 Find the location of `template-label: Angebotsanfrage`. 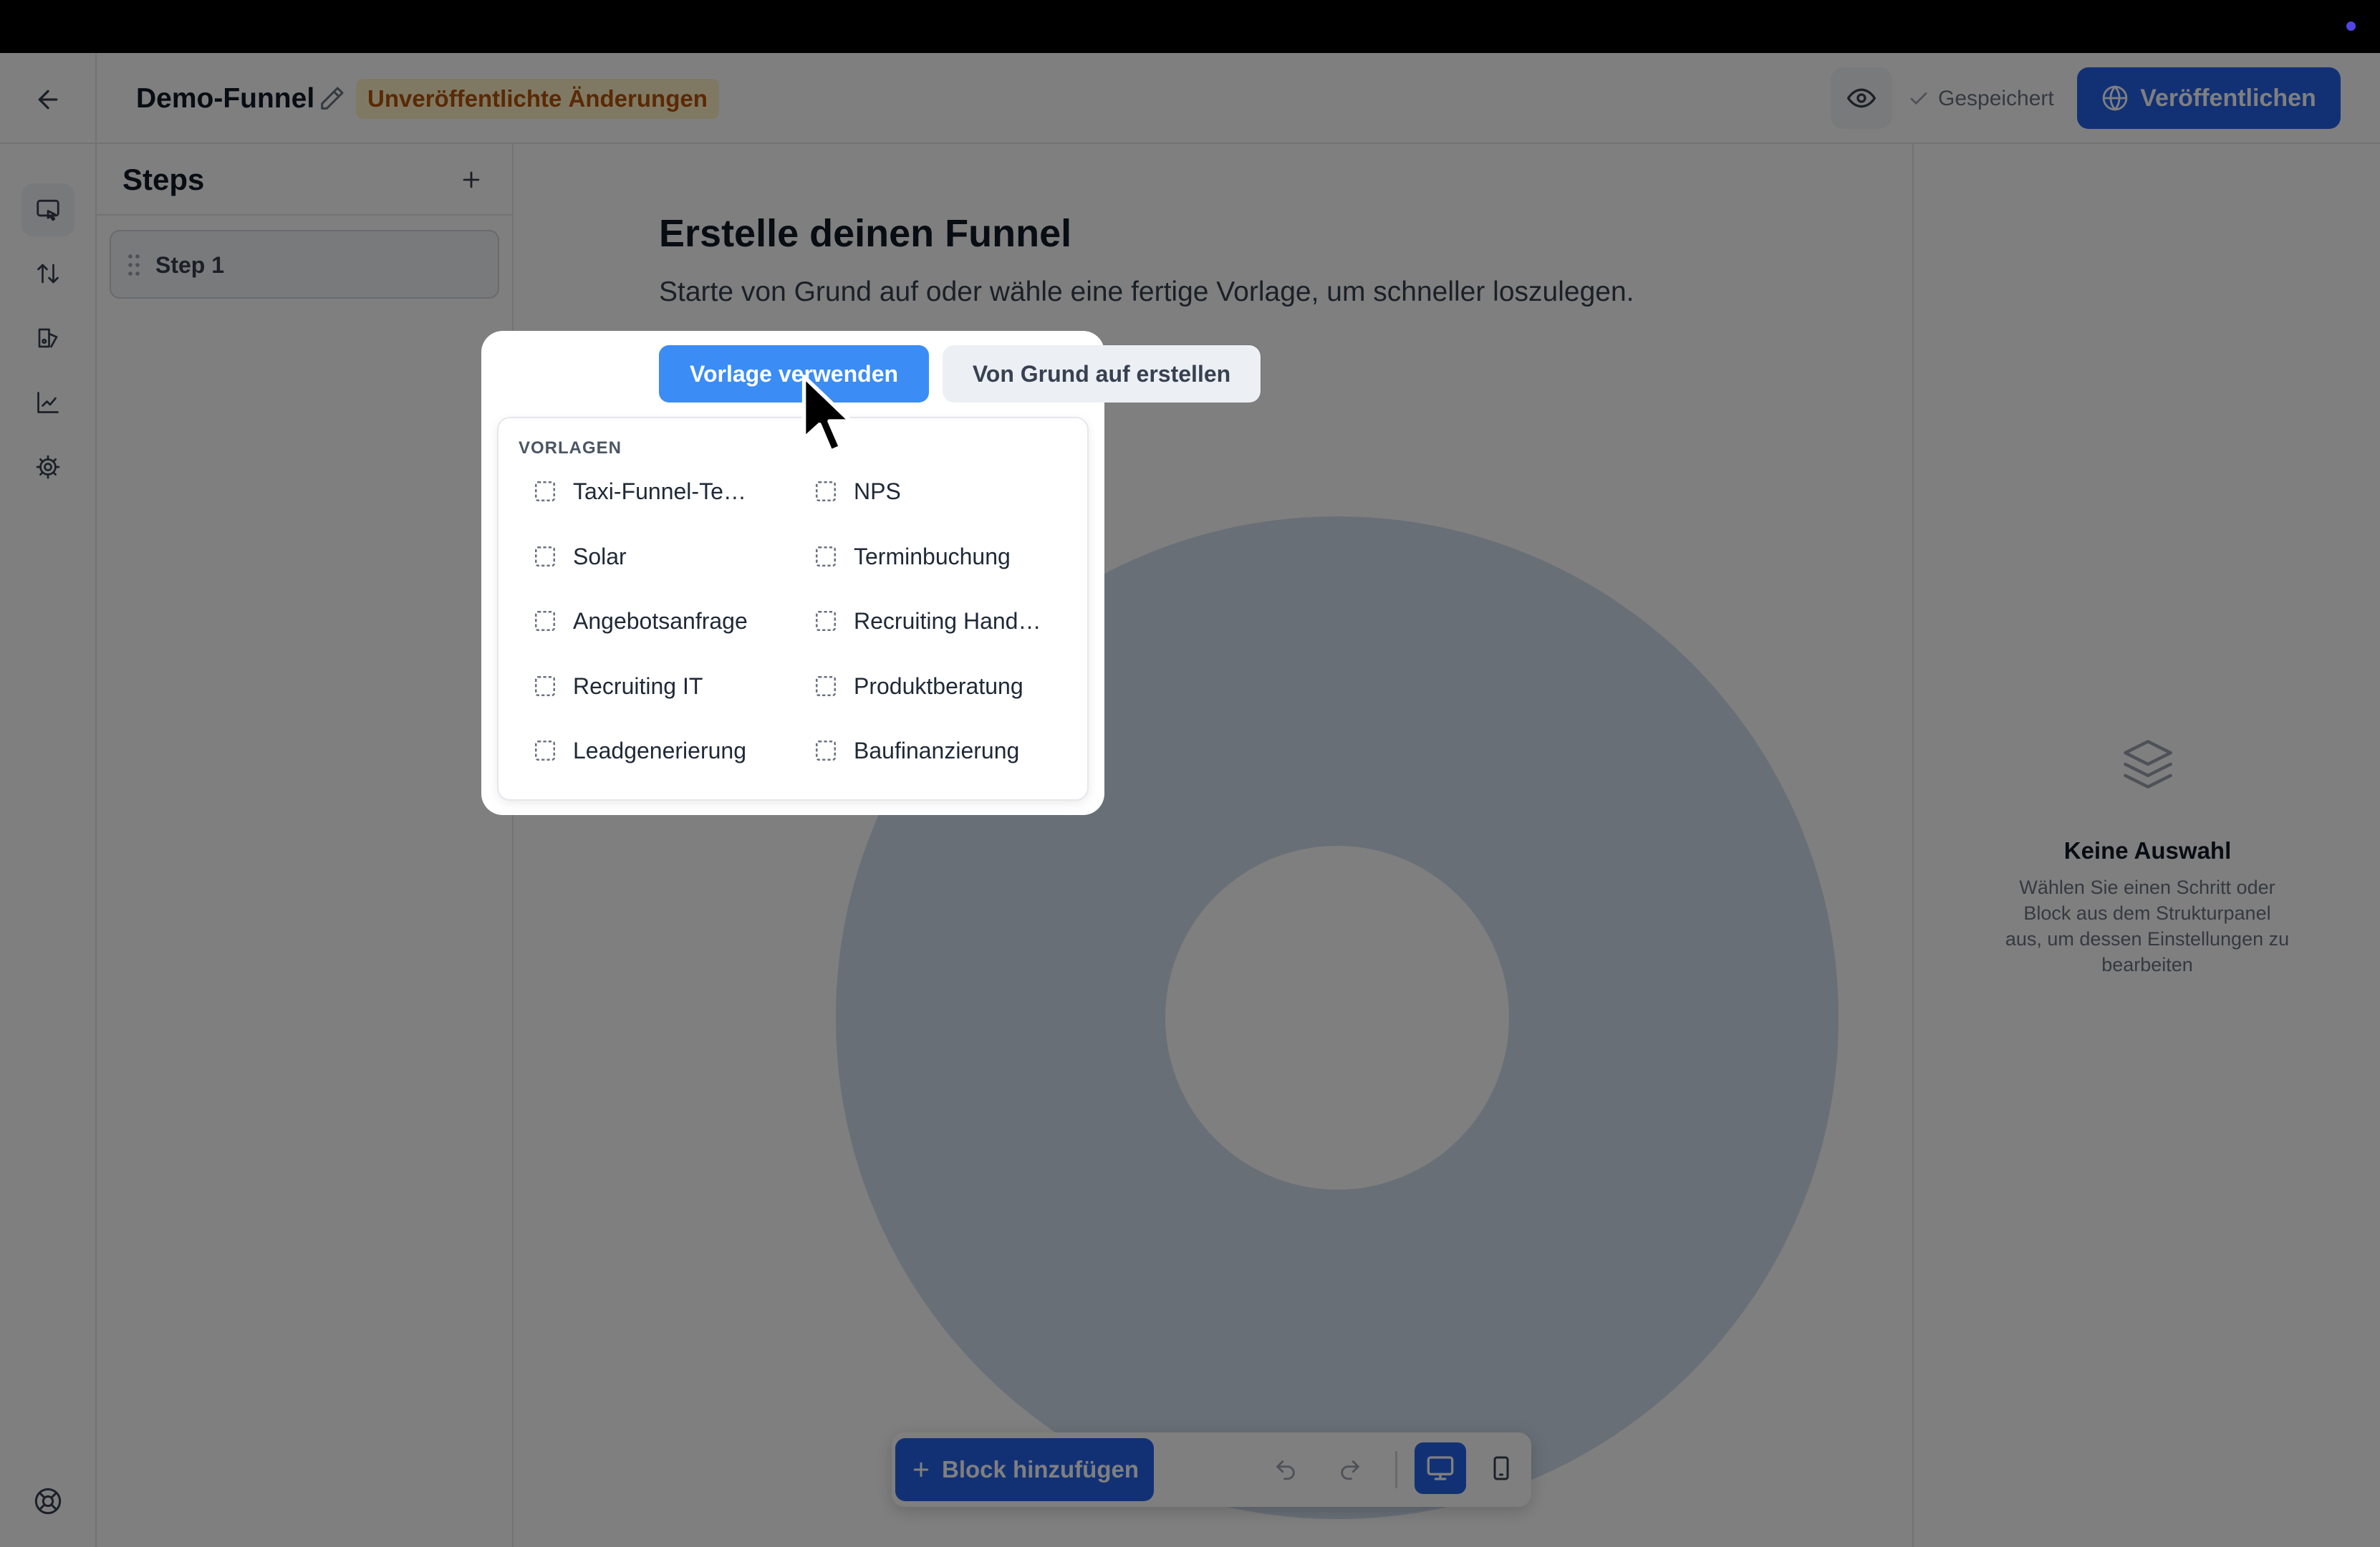

template-label: Angebotsanfrage is located at coordinates (660, 620).